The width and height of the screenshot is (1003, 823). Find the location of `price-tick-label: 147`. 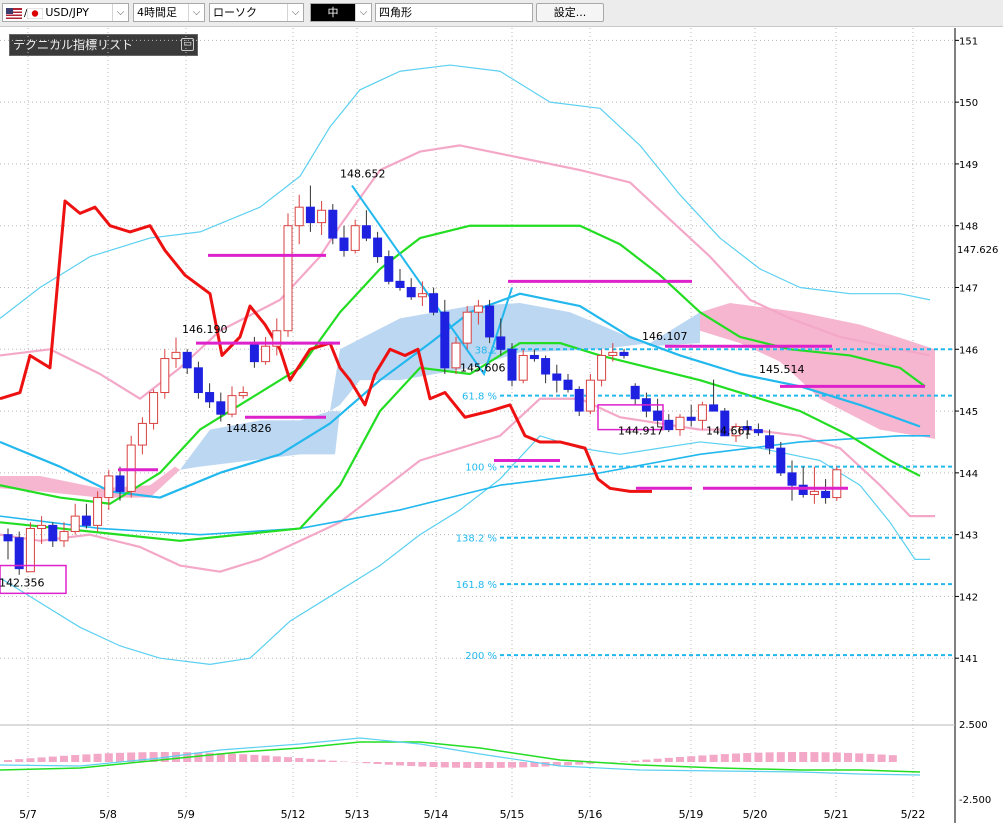

price-tick-label: 147 is located at coordinates (968, 289).